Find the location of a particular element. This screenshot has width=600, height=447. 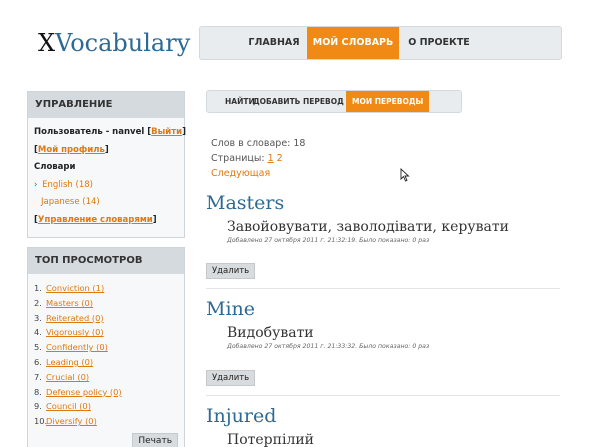

item-number: 7. is located at coordinates (38, 376).